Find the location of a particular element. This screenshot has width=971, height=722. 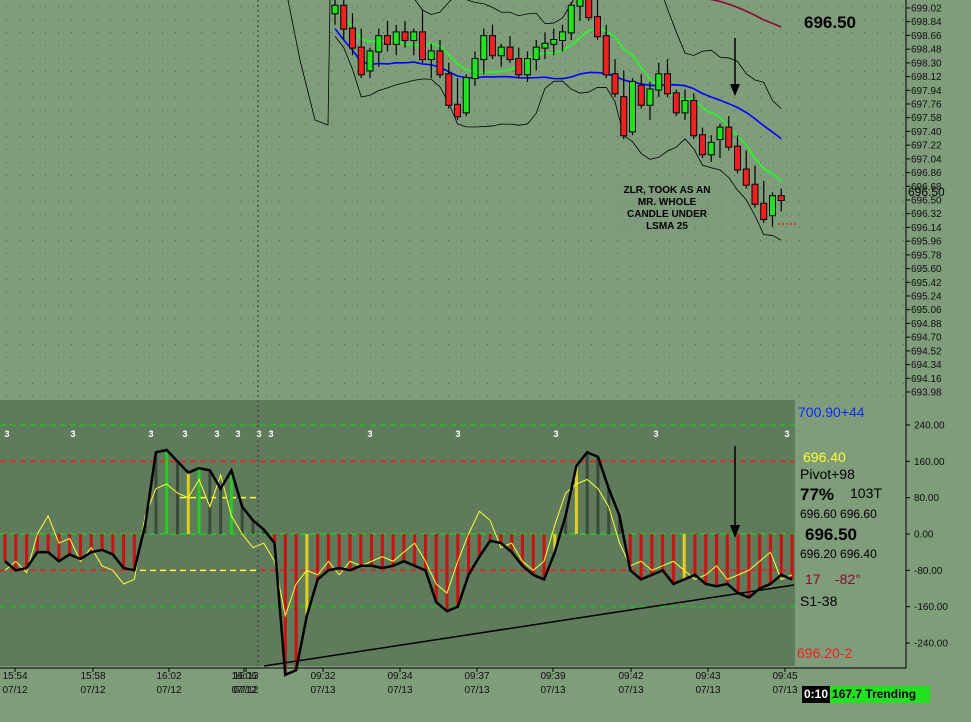

price-tick-label: 694.88 is located at coordinates (926, 324).